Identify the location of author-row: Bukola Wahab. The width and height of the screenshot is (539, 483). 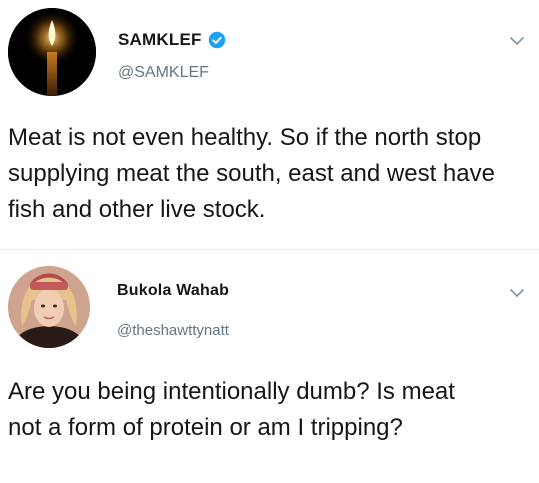
(173, 291).